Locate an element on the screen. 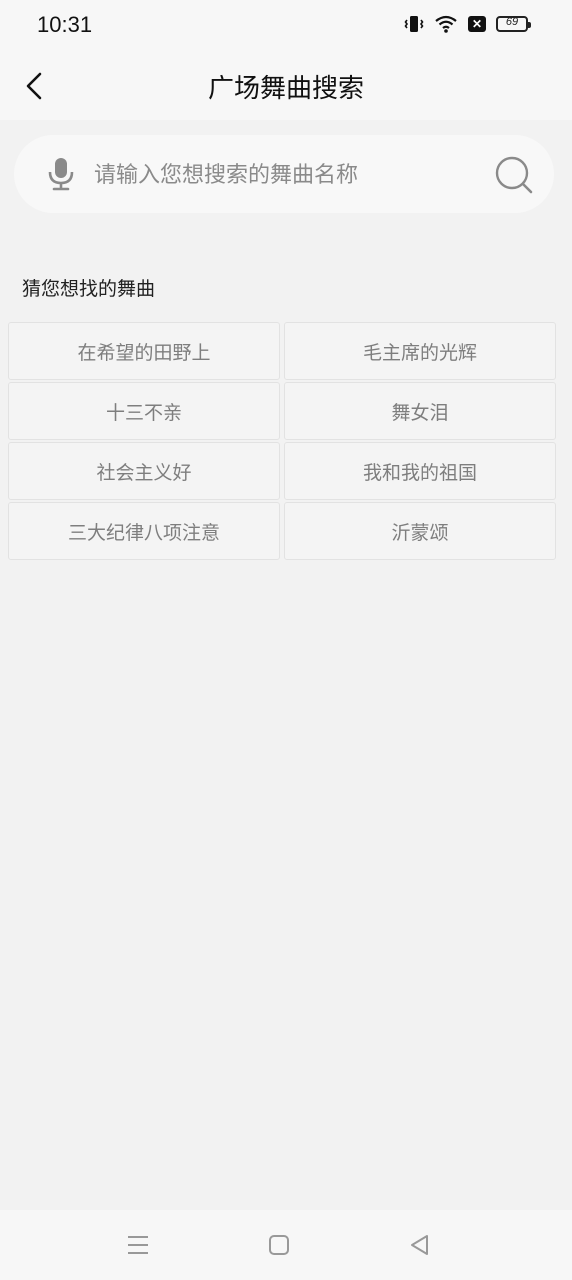  suggestion-chip: 毛主席的光辉 is located at coordinates (420, 351).